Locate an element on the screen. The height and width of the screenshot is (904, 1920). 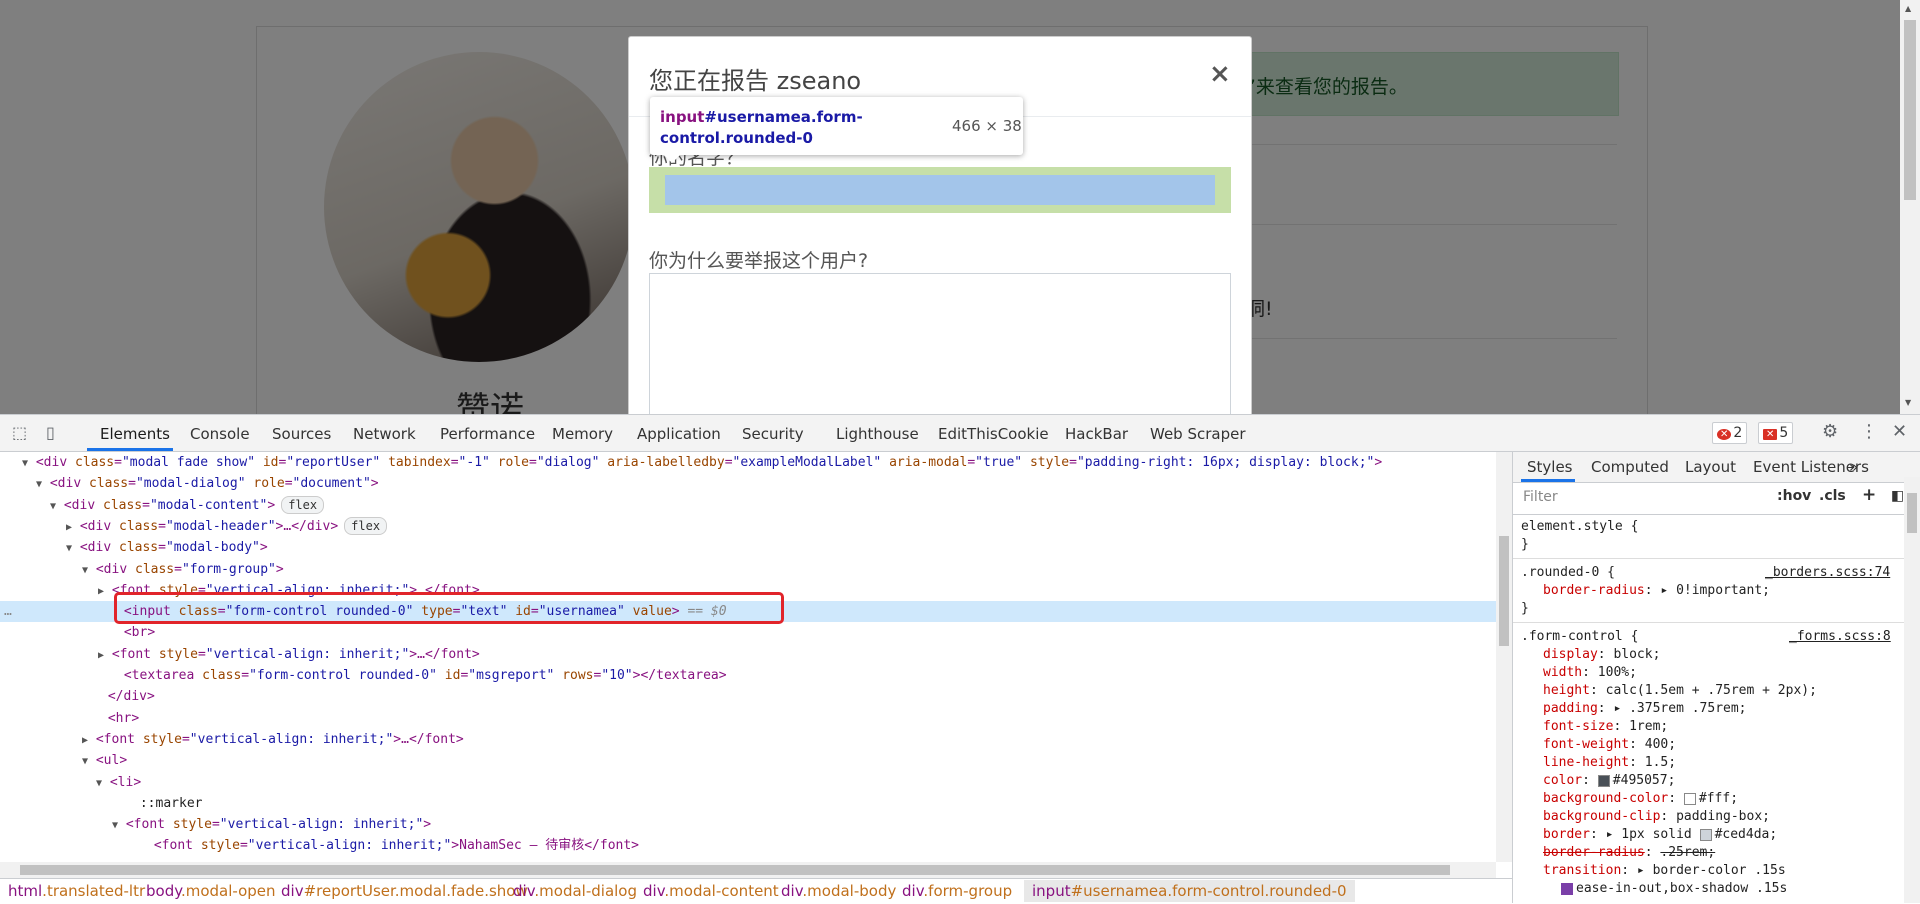
style-prop: background-clip: padding-box; is located at coordinates (1656, 817).